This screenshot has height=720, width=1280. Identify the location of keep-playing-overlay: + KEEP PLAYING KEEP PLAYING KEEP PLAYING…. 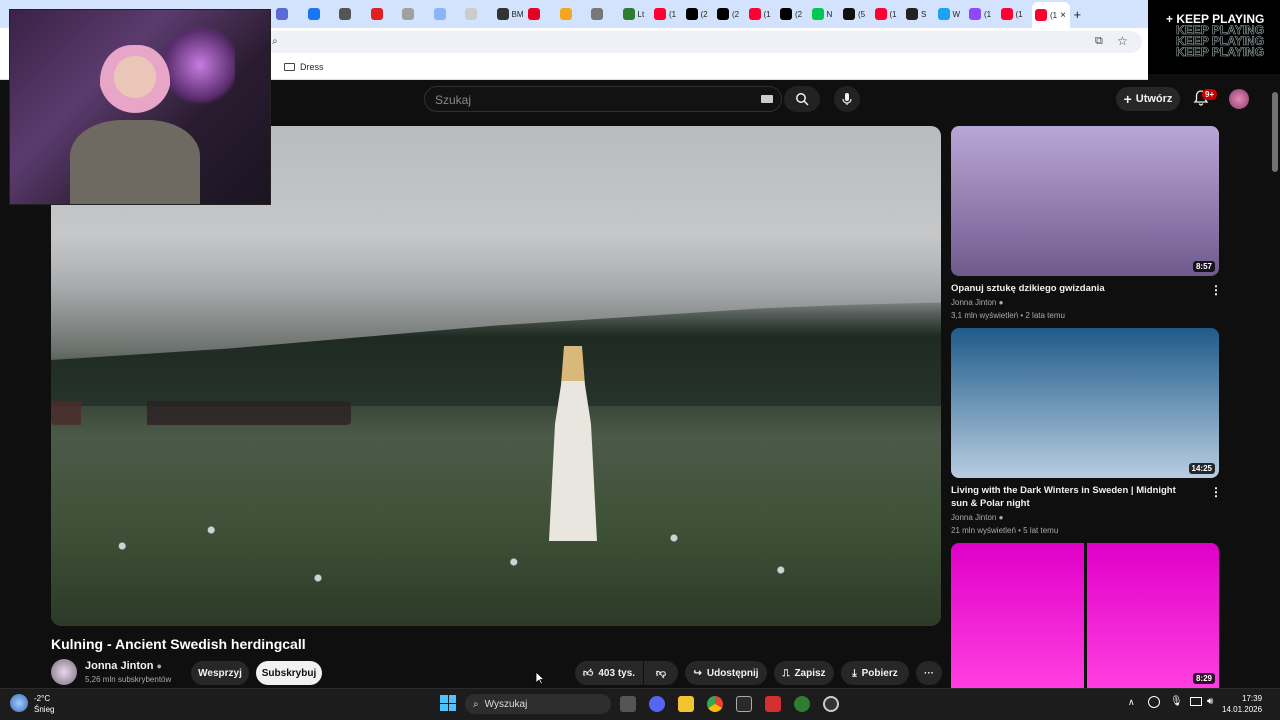
(1214, 37).